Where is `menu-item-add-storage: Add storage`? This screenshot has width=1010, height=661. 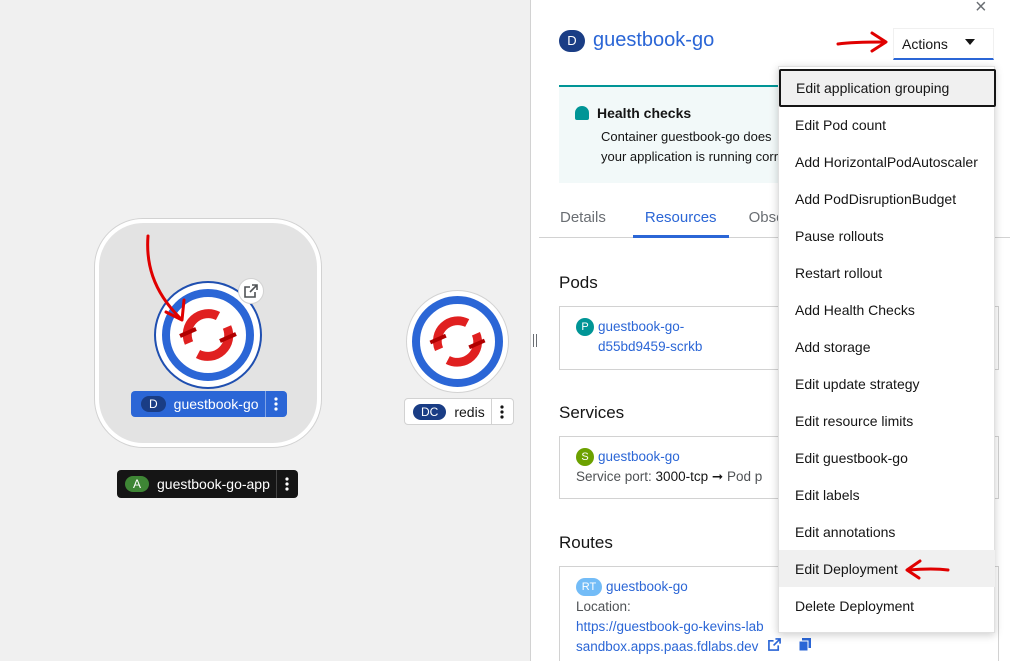
menu-item-add-storage: Add storage is located at coordinates (887, 346).